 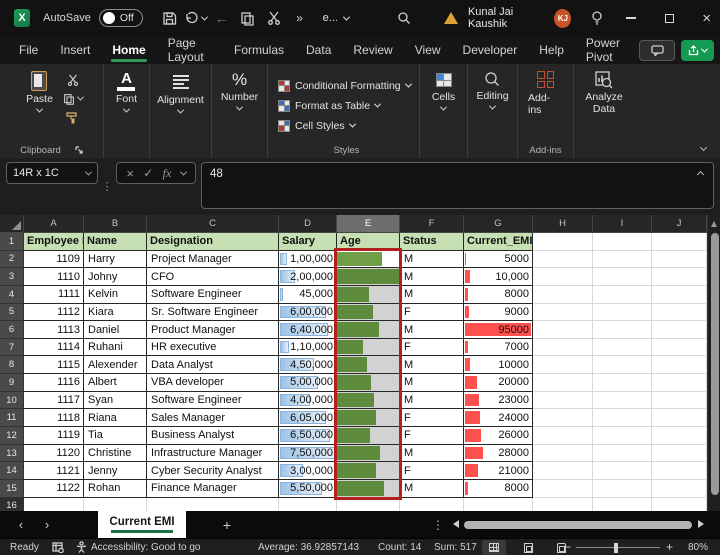 I want to click on designation-cell: CFO, so click(x=213, y=277).